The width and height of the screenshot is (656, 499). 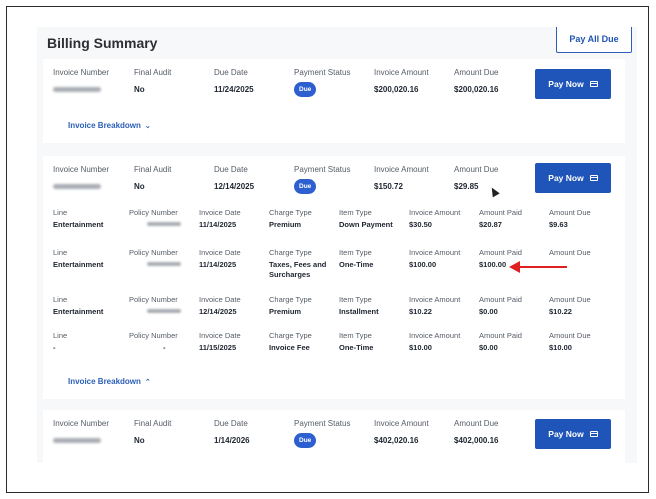 What do you see at coordinates (476, 432) in the screenshot?
I see `amount-due-cell: Amount Due $402,000.16` at bounding box center [476, 432].